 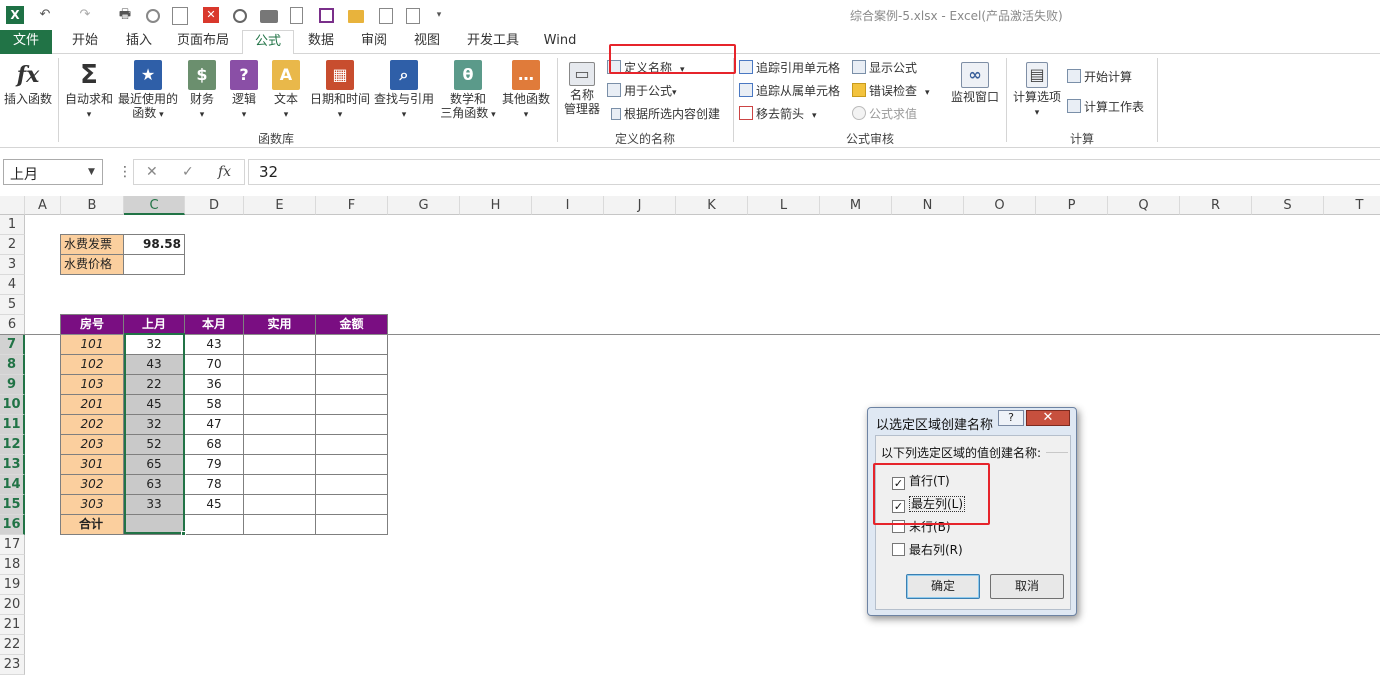 What do you see at coordinates (139, 42) in the screenshot?
I see `tab-insert: 插入` at bounding box center [139, 42].